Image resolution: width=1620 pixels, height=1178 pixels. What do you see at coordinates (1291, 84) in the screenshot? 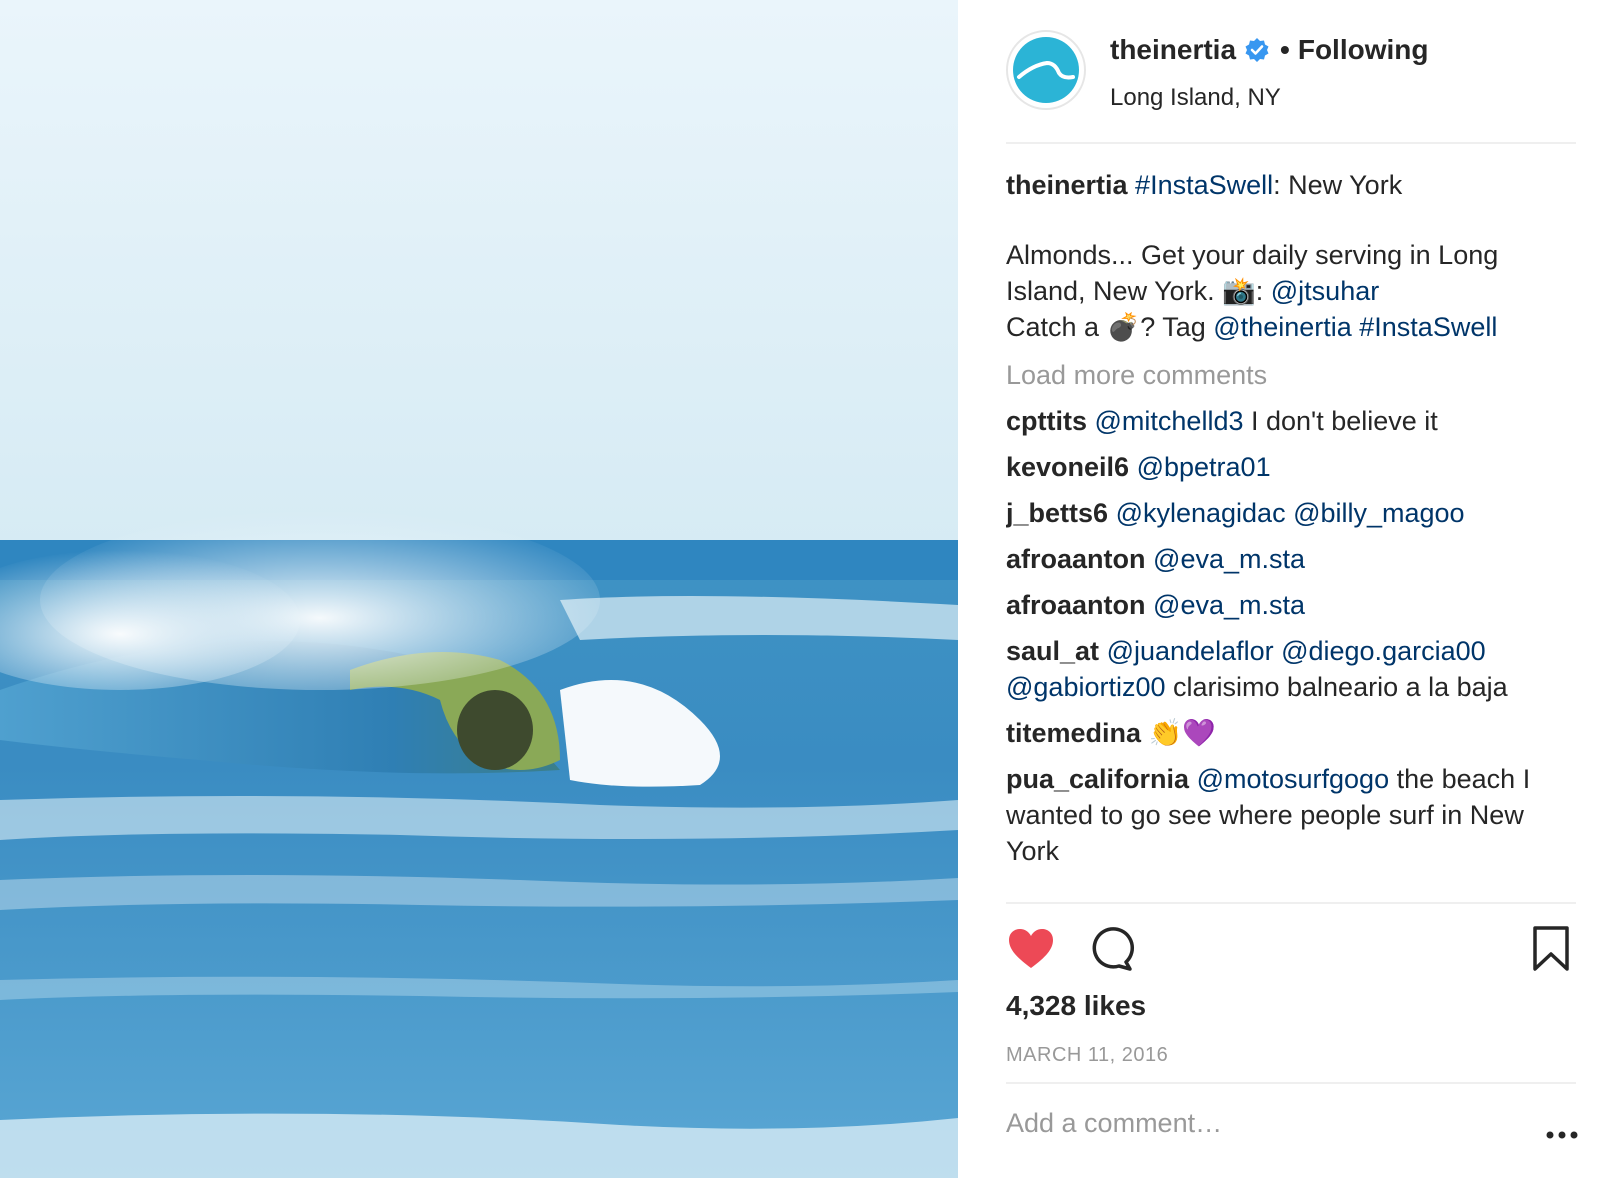
I see `post-header: theinertia • Following Long Island, NY` at bounding box center [1291, 84].